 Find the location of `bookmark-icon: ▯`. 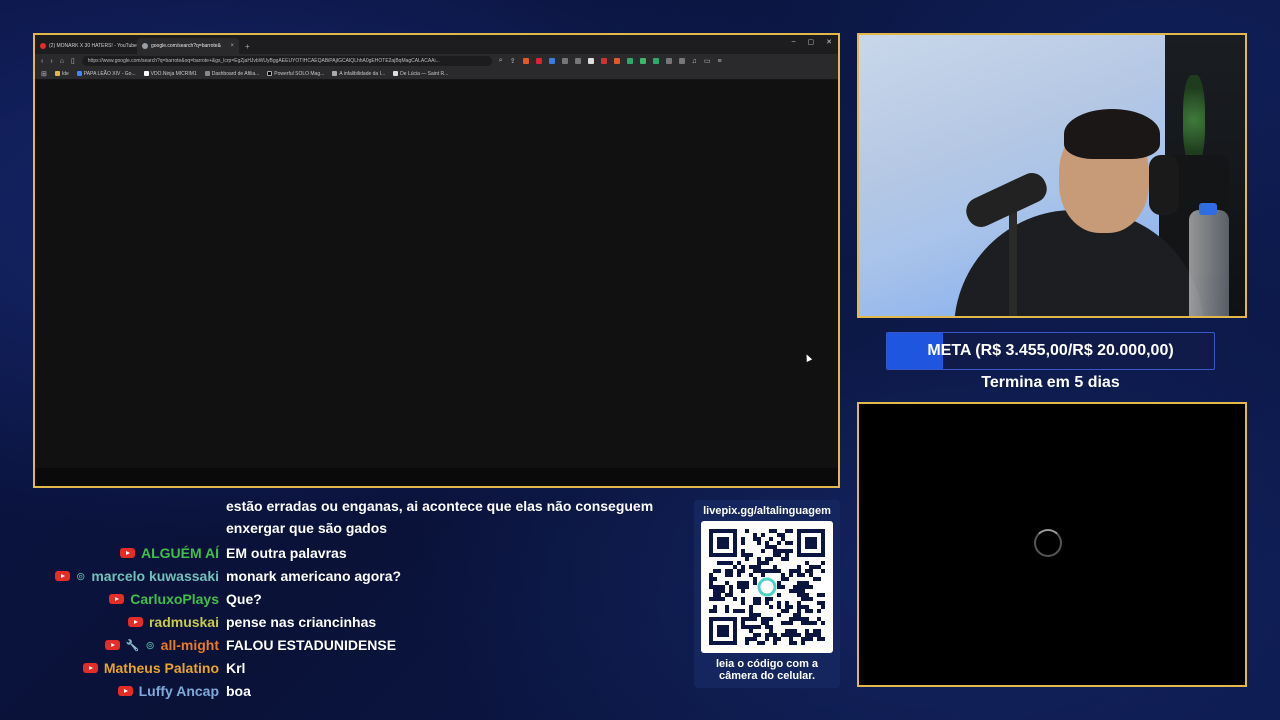

bookmark-icon: ▯ is located at coordinates (73, 61).